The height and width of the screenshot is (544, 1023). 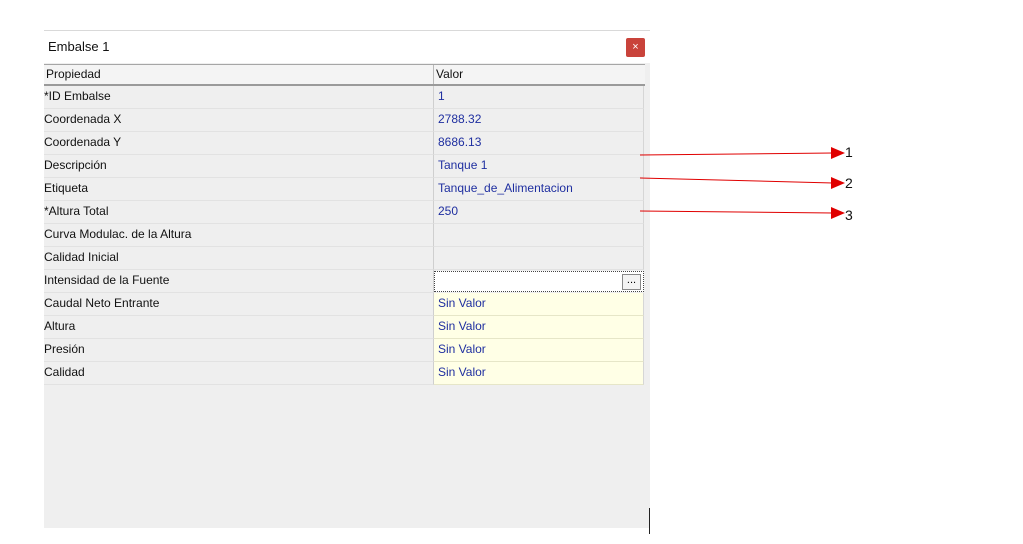 I want to click on annotation-label-1: 1, so click(x=849, y=152).